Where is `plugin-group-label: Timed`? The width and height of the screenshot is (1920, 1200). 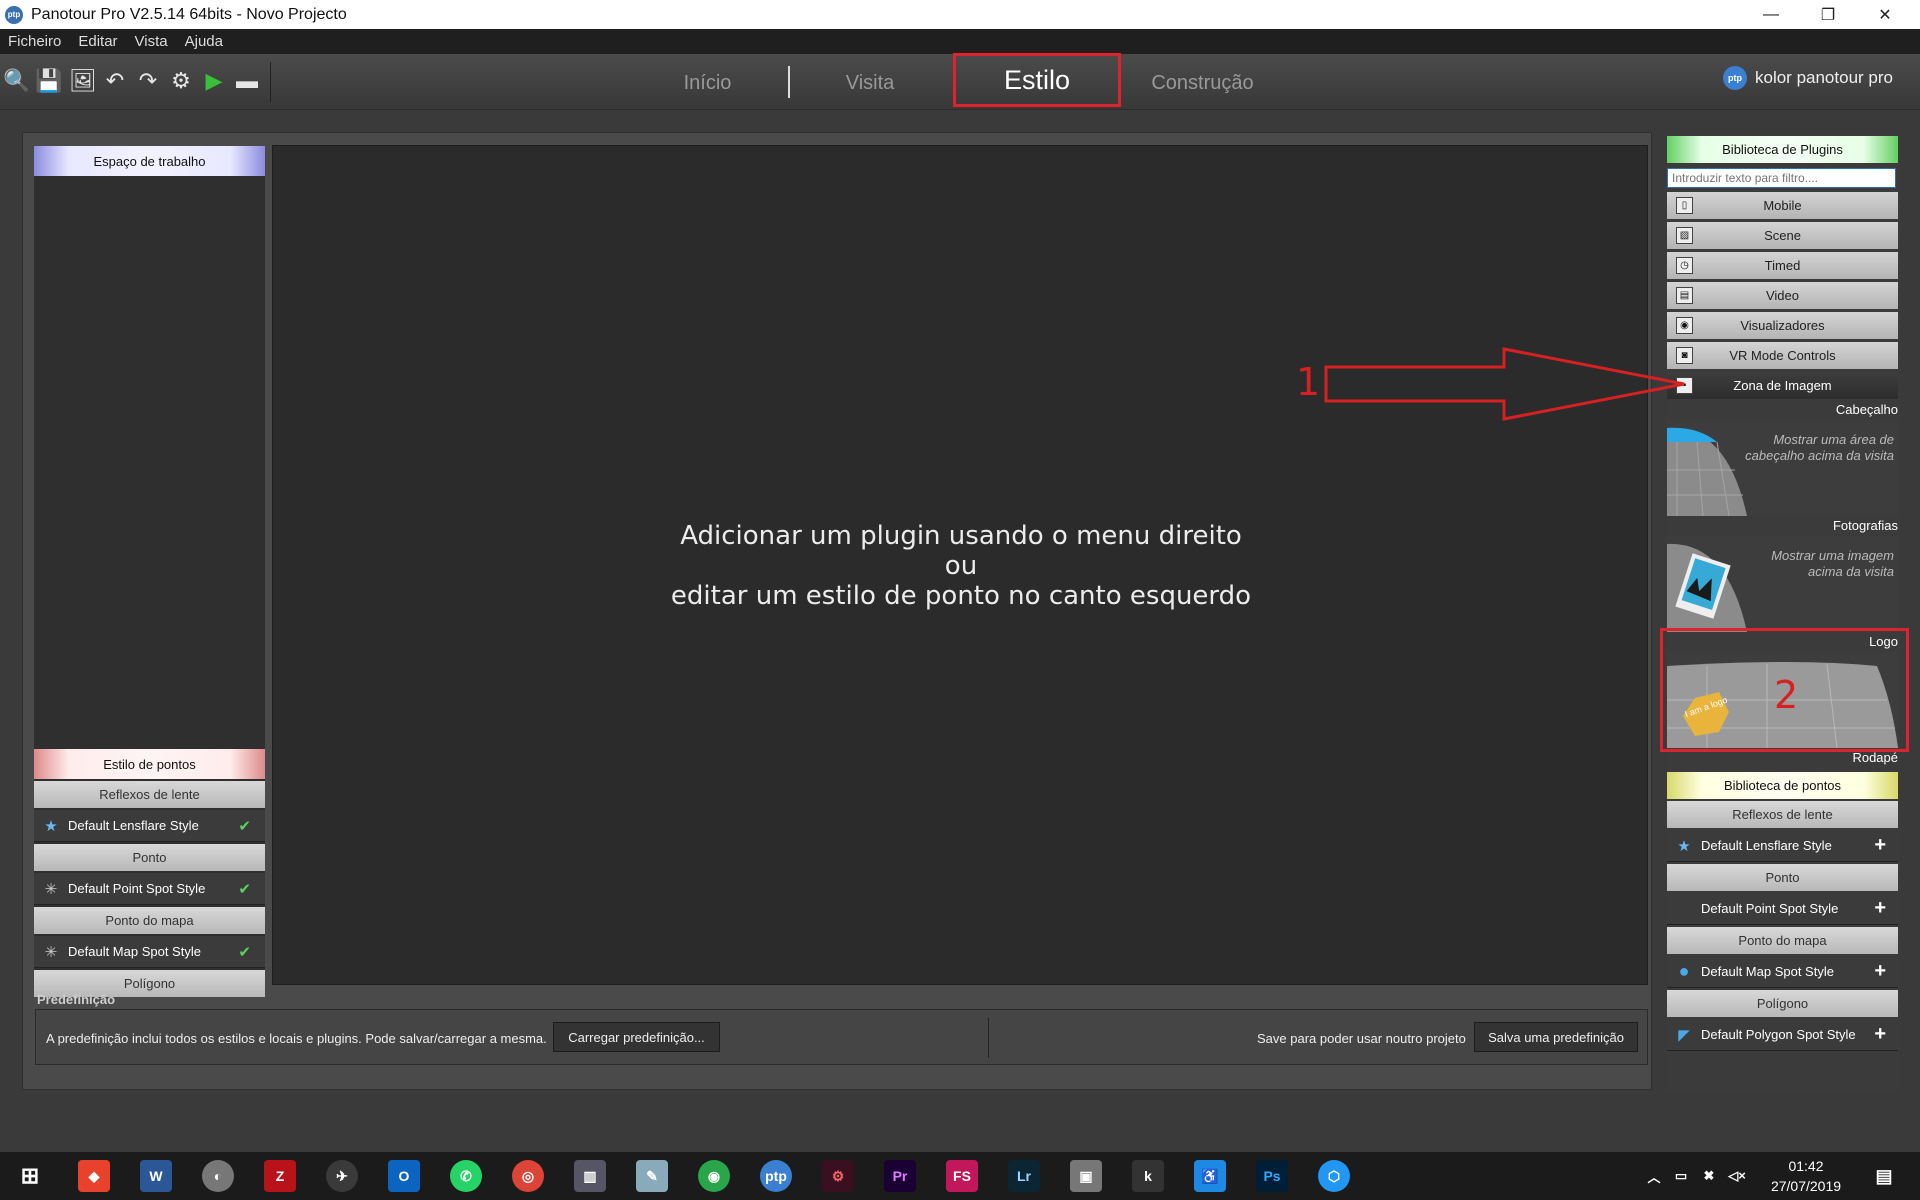
plugin-group-label: Timed is located at coordinates (1782, 265).